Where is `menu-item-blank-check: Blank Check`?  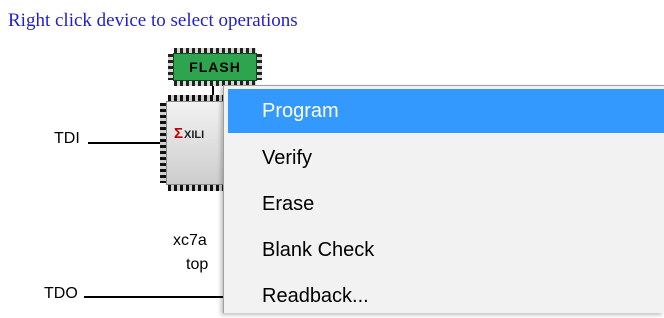 menu-item-blank-check: Blank Check is located at coordinates (446, 250).